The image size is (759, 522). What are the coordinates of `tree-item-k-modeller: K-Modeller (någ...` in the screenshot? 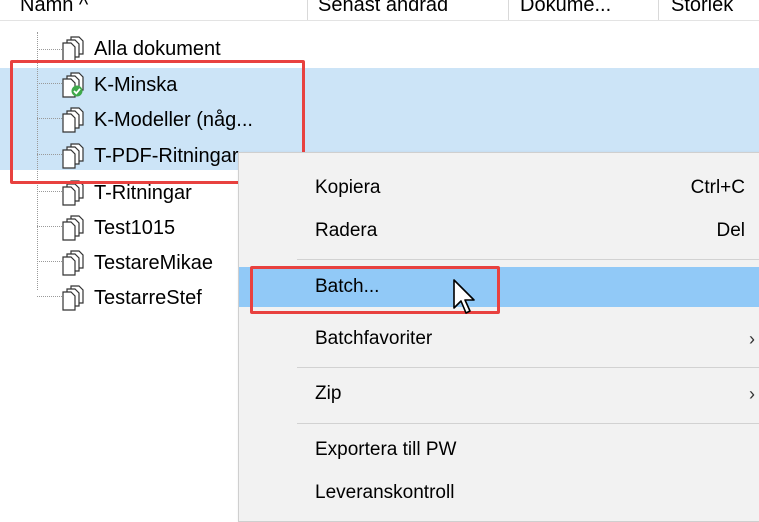 It's located at (180, 120).